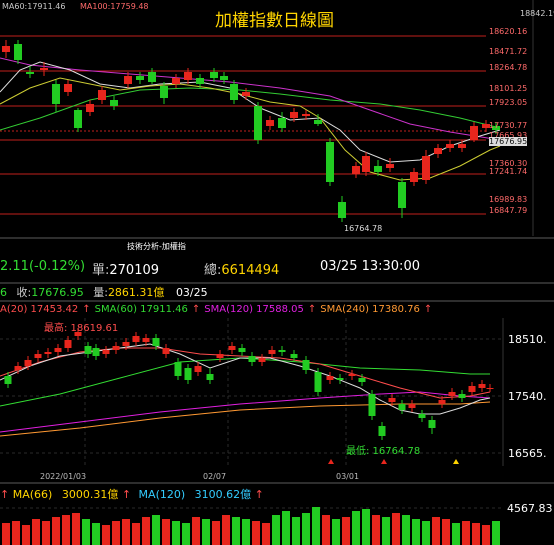  What do you see at coordinates (134, 270) in the screenshot?
I see `unit-volume-value: 270109` at bounding box center [134, 270].